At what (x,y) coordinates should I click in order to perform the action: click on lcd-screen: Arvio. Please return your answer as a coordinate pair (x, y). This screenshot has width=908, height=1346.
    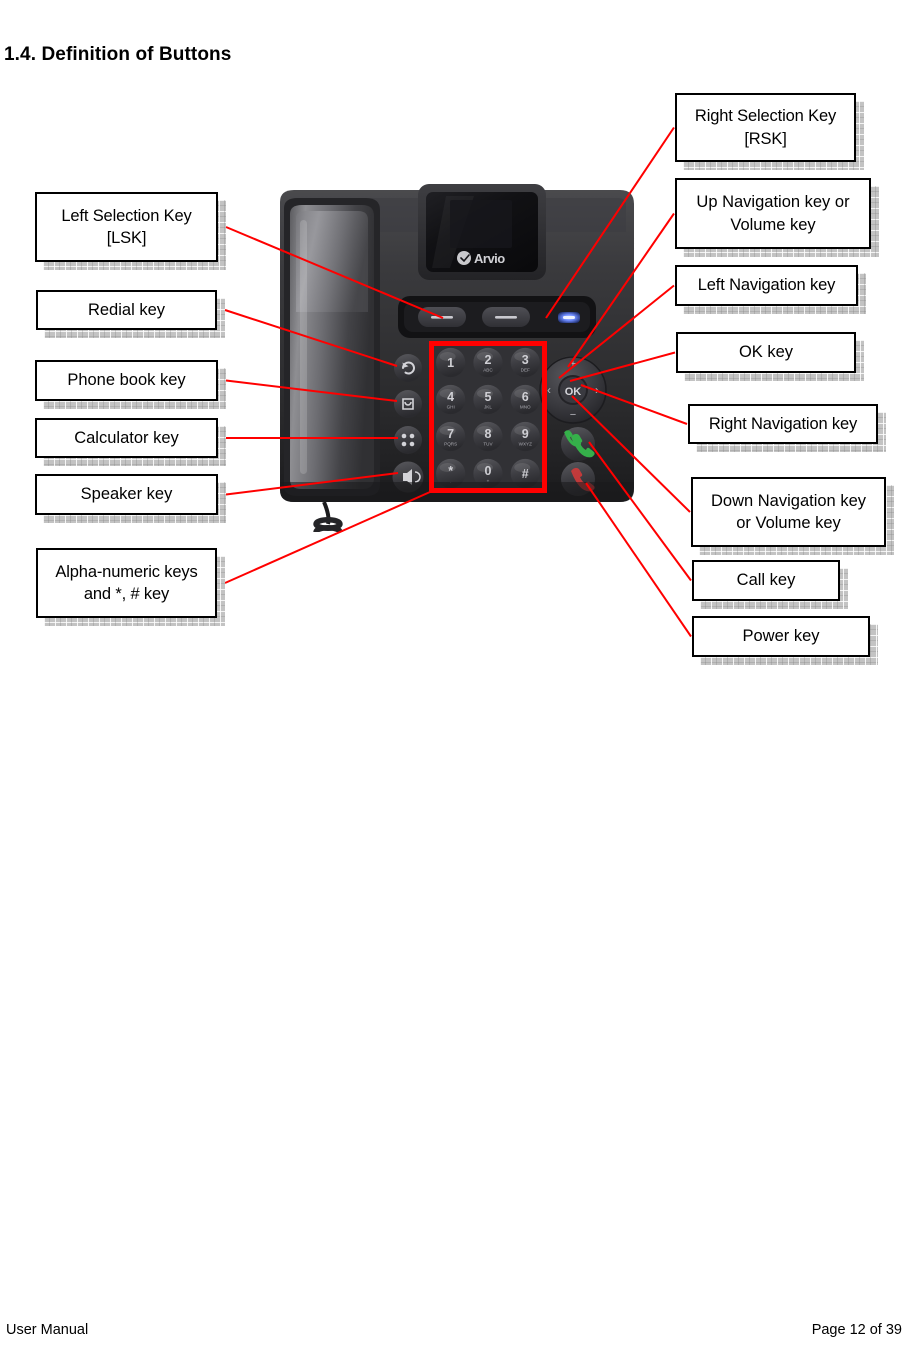
    Looking at the image, I should click on (482, 232).